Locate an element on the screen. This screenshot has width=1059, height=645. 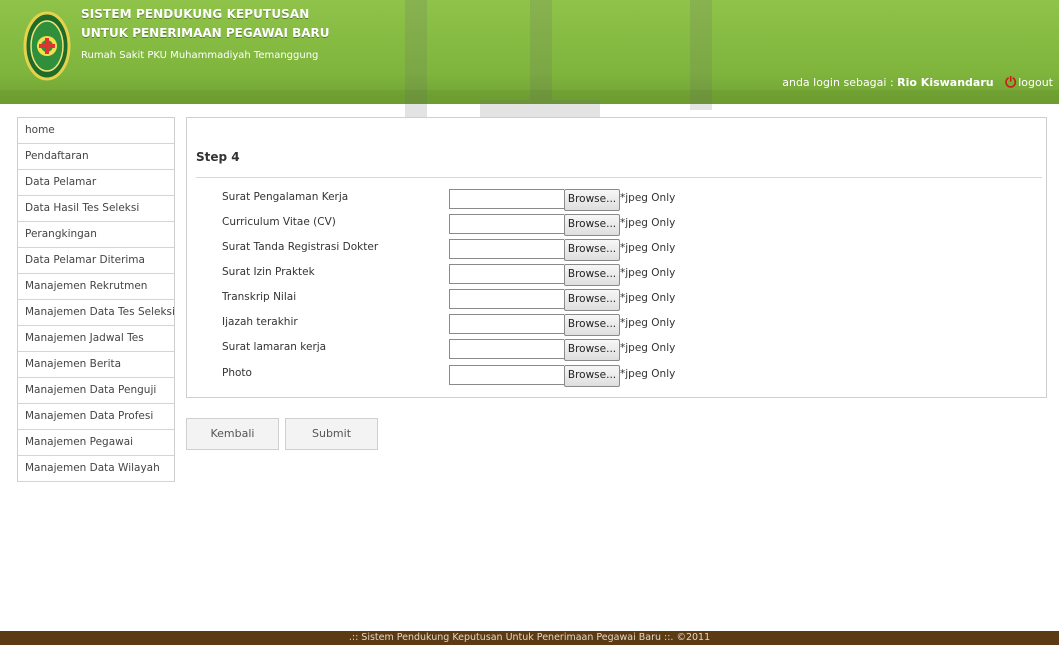
sidebar-item-manajemen-data-penguji: Manajemen Data Penguji is located at coordinates (96, 391).